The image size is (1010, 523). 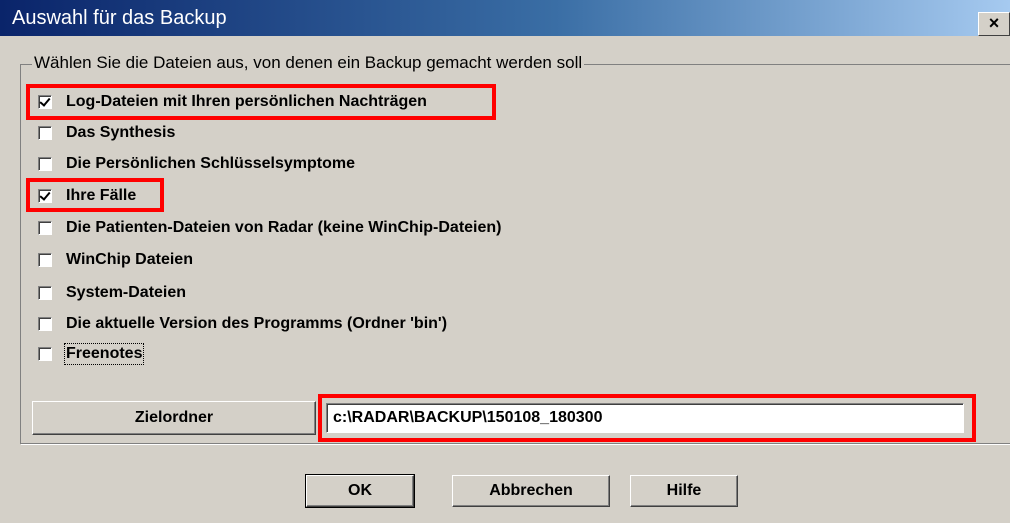 I want to click on checkbox-key-symptoms: Die Persönlichen Schlüsselsymptome, so click(x=196, y=164).